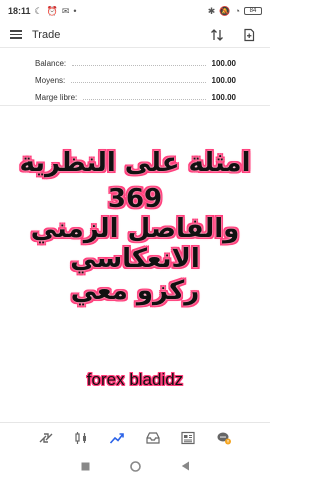 This screenshot has width=320, height=480. I want to click on battery-icon: 84, so click(253, 11).